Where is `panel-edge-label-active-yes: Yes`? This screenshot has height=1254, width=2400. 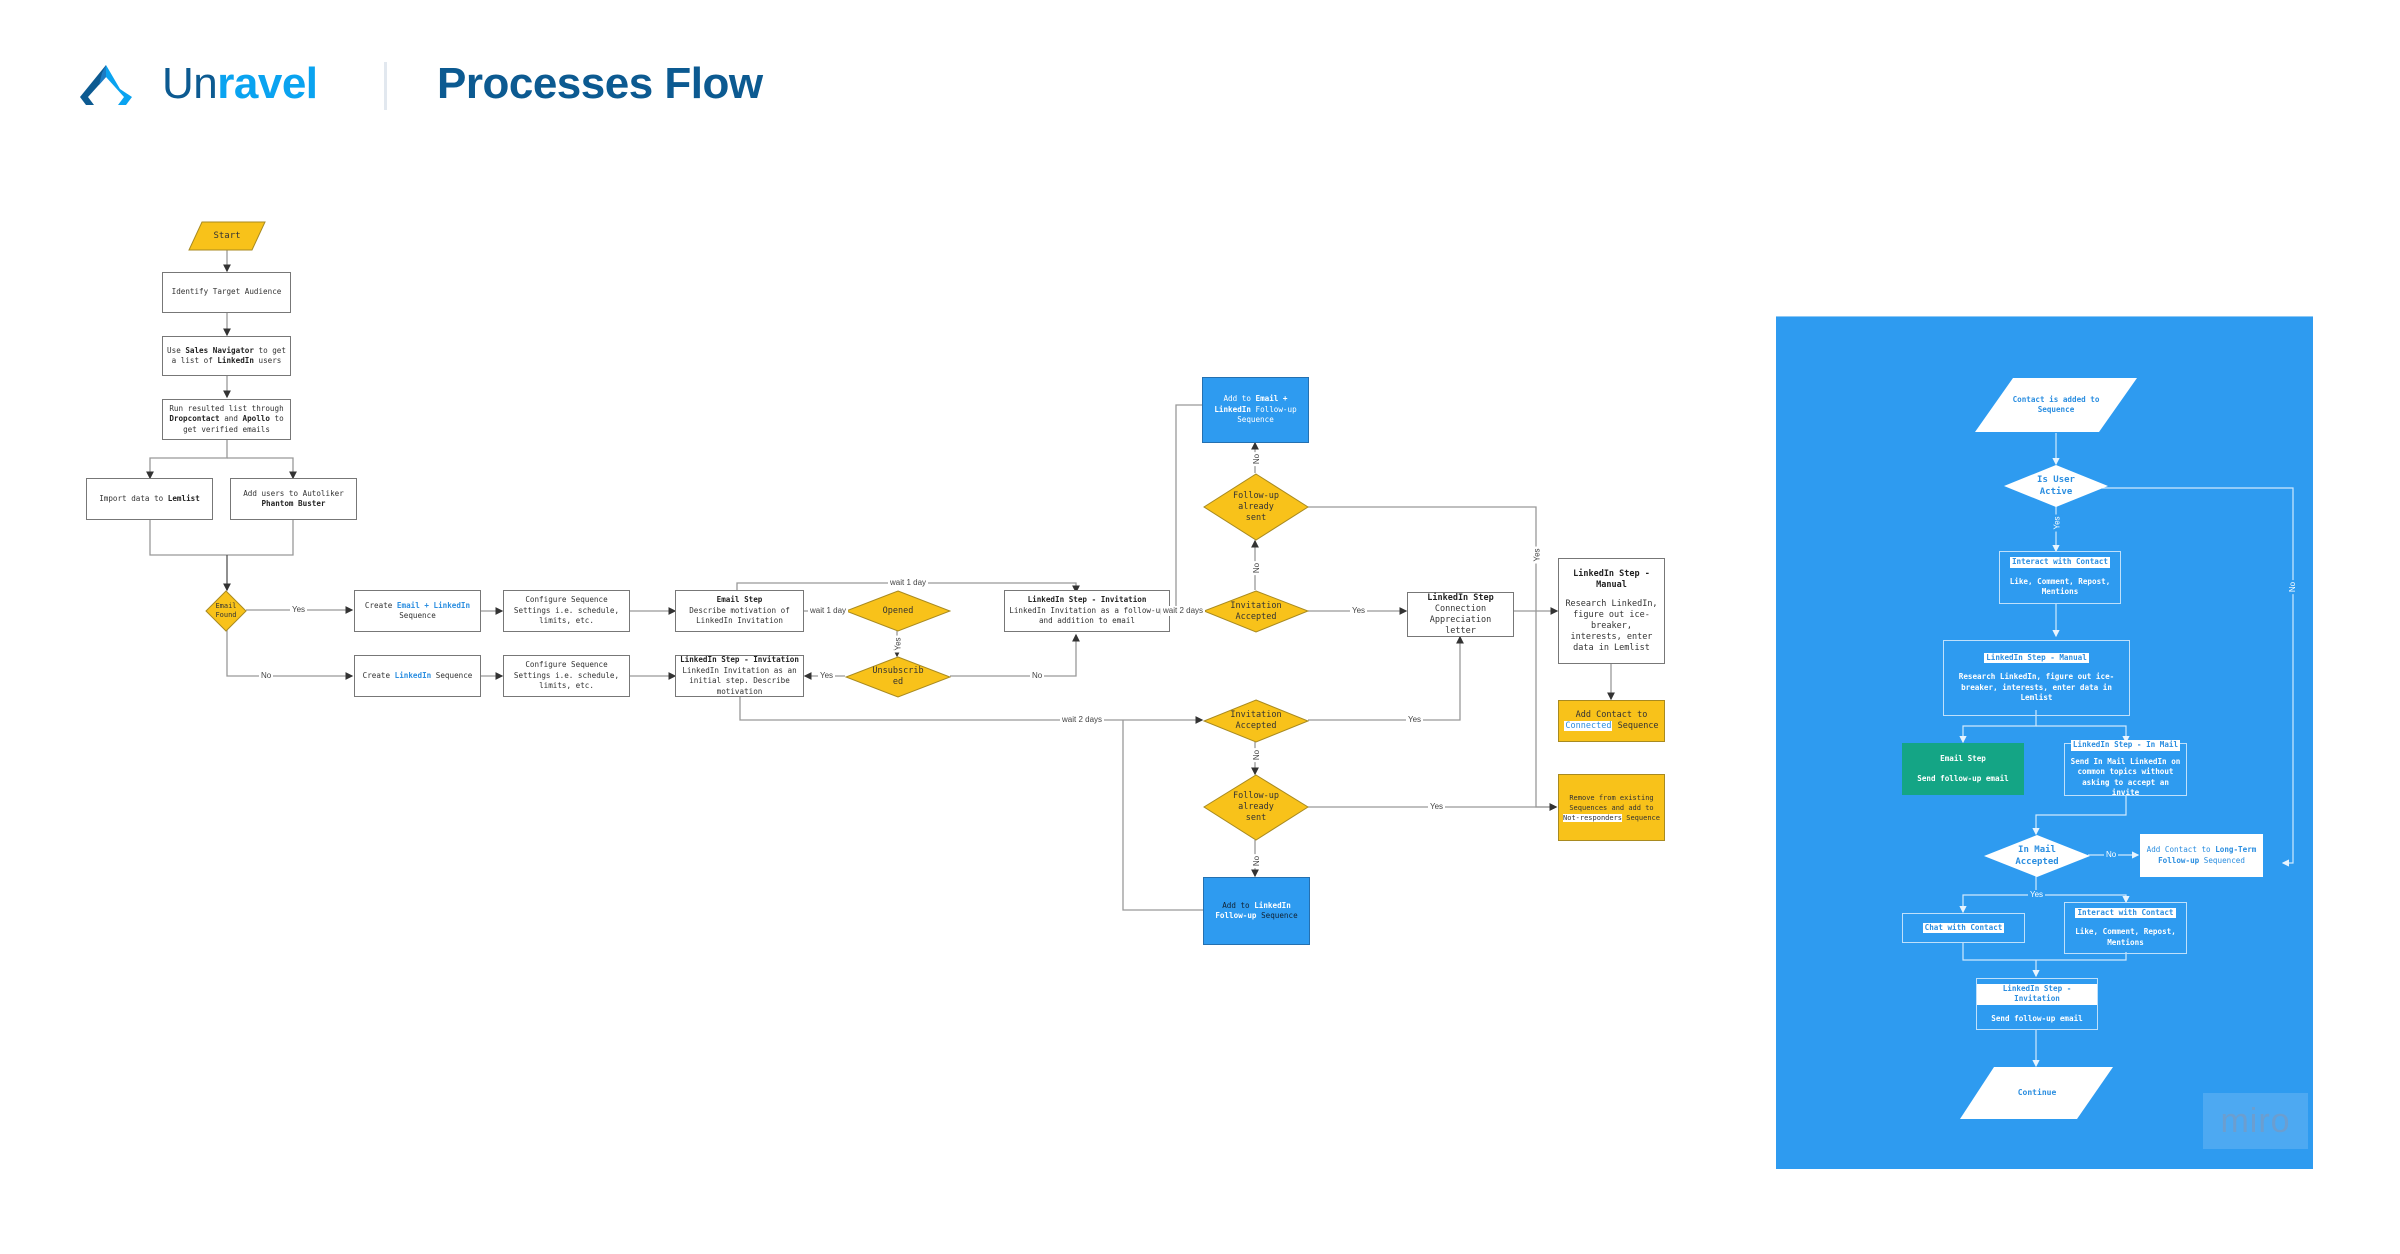 panel-edge-label-active-yes: Yes is located at coordinates (2057, 523).